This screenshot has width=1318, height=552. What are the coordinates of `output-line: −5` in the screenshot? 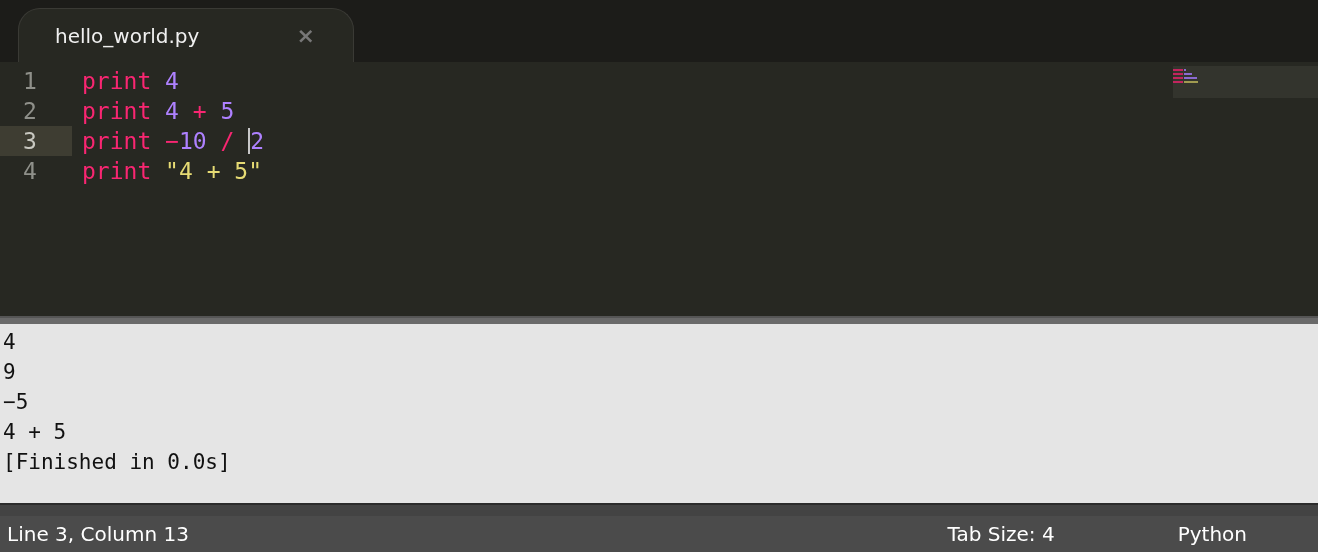 It's located at (16, 402).